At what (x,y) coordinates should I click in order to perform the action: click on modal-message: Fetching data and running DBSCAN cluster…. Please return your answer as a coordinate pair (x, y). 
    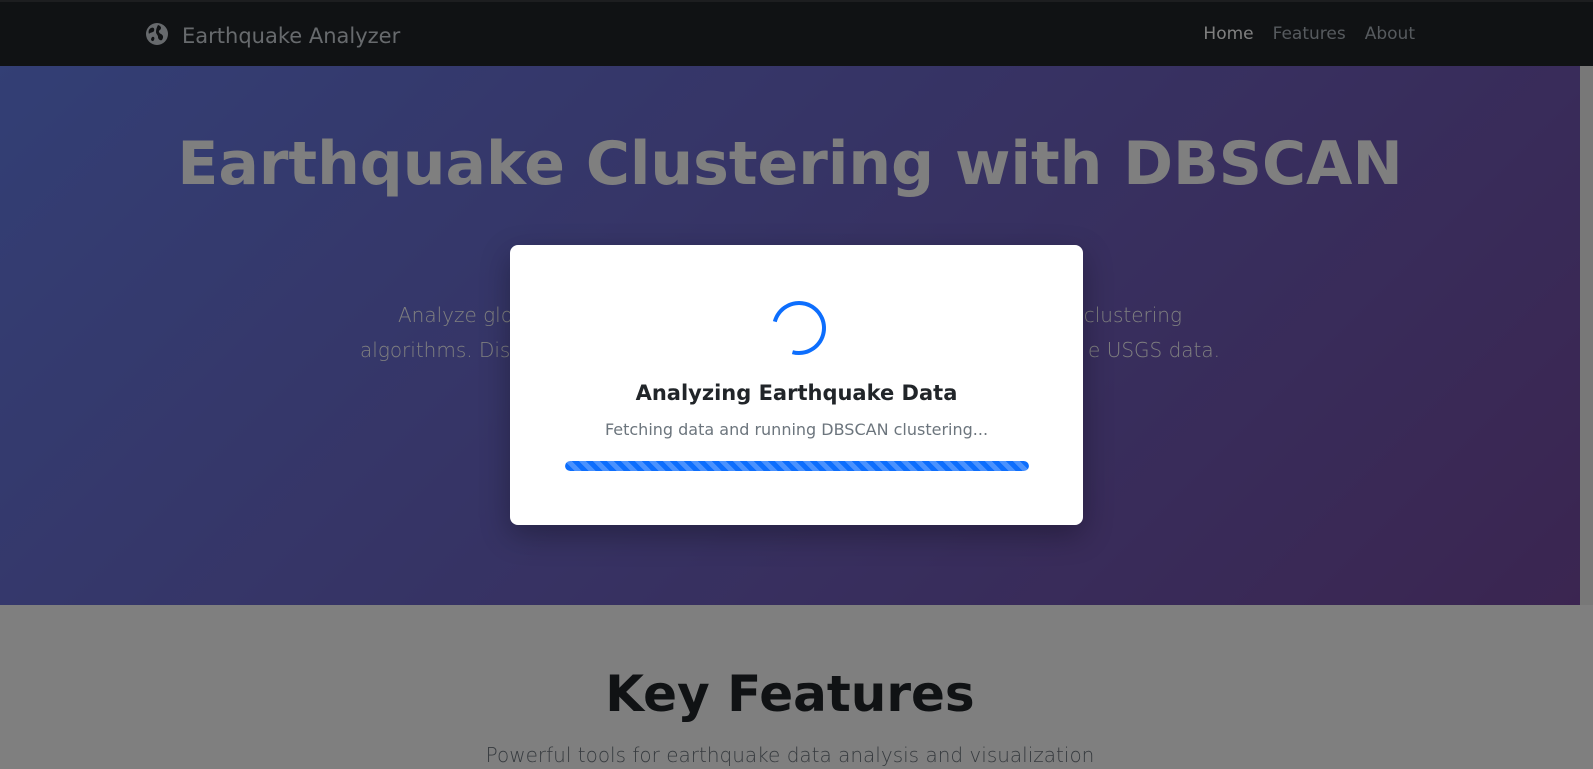
    Looking at the image, I should click on (796, 429).